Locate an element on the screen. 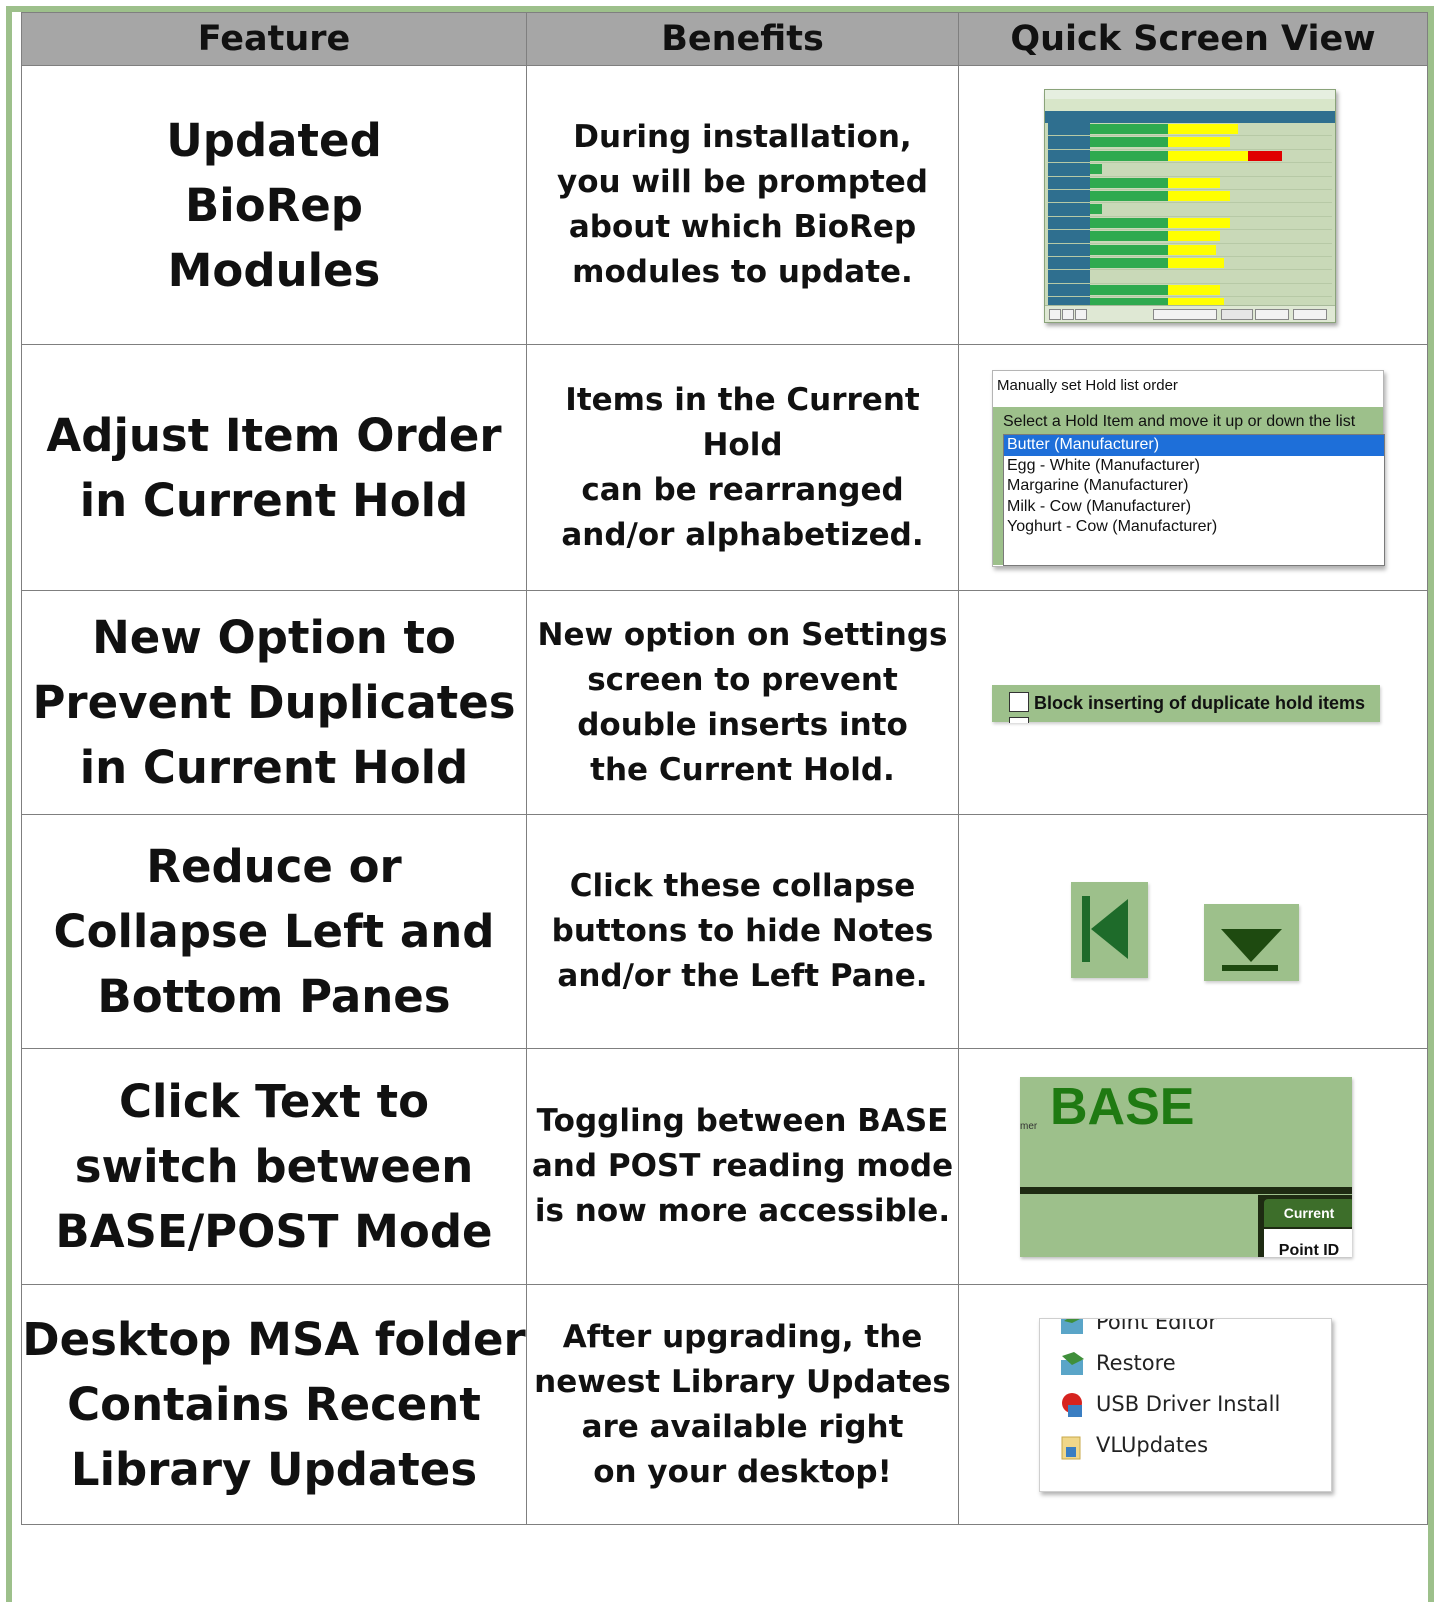 Image resolution: width=1442 pixels, height=1602 pixels. feature-cell: Reduce or Collapse Left and Bottom Panes is located at coordinates (274, 931).